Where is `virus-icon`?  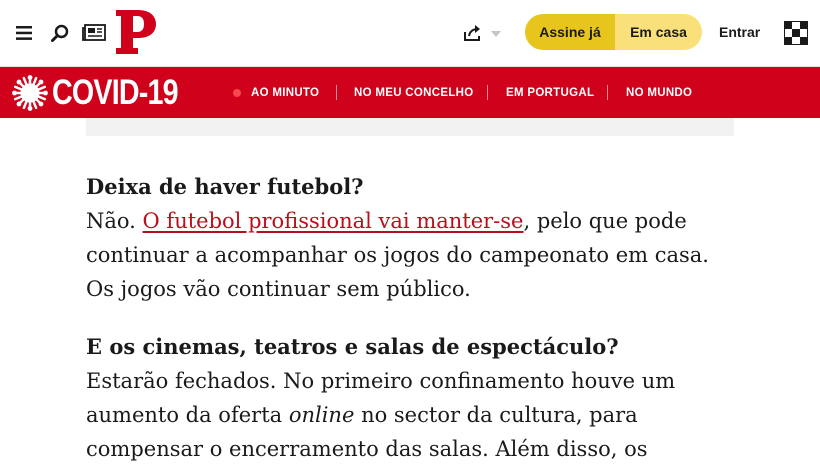
virus-icon is located at coordinates (30, 95).